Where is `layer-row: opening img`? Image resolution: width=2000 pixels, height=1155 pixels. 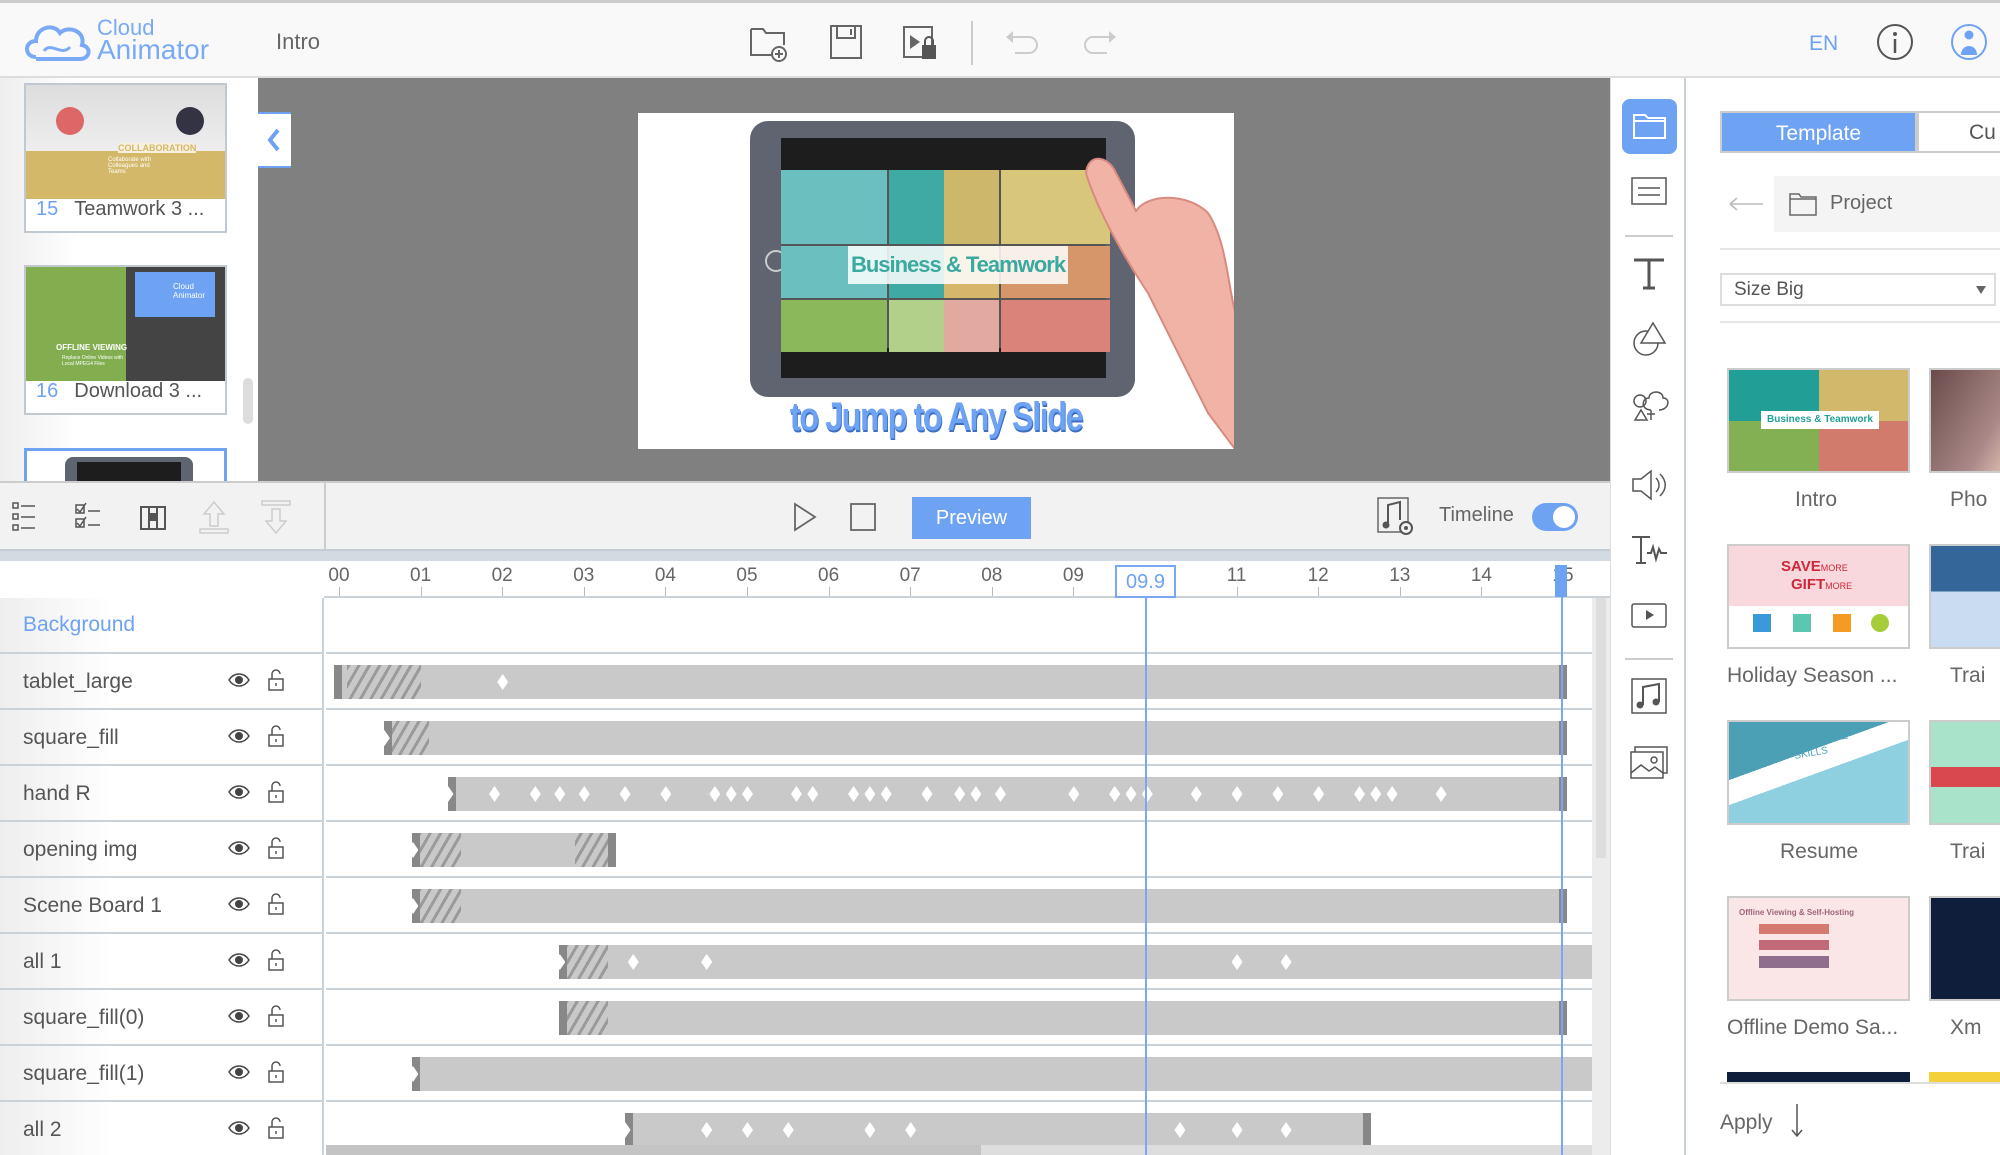
layer-row: opening img is located at coordinates (161, 850).